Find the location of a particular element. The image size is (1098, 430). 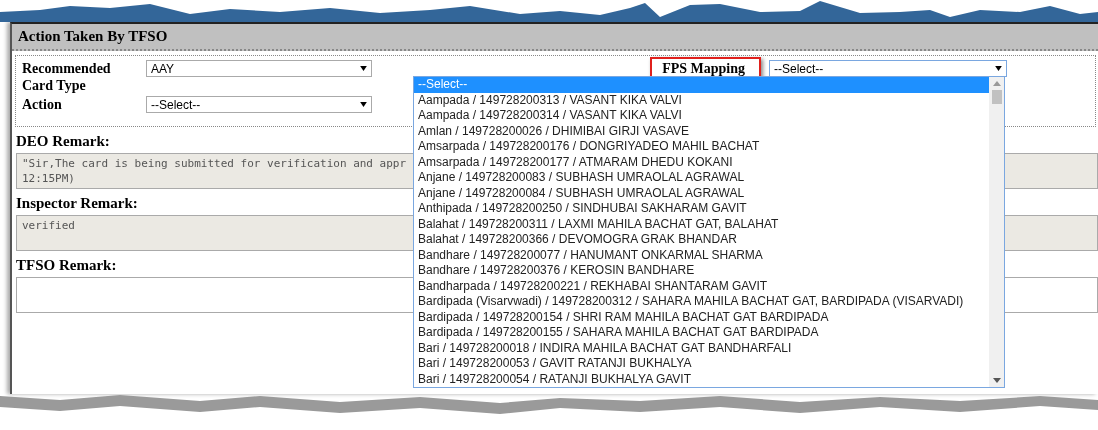

remark-label: Inspector Remark: is located at coordinates (77, 203).